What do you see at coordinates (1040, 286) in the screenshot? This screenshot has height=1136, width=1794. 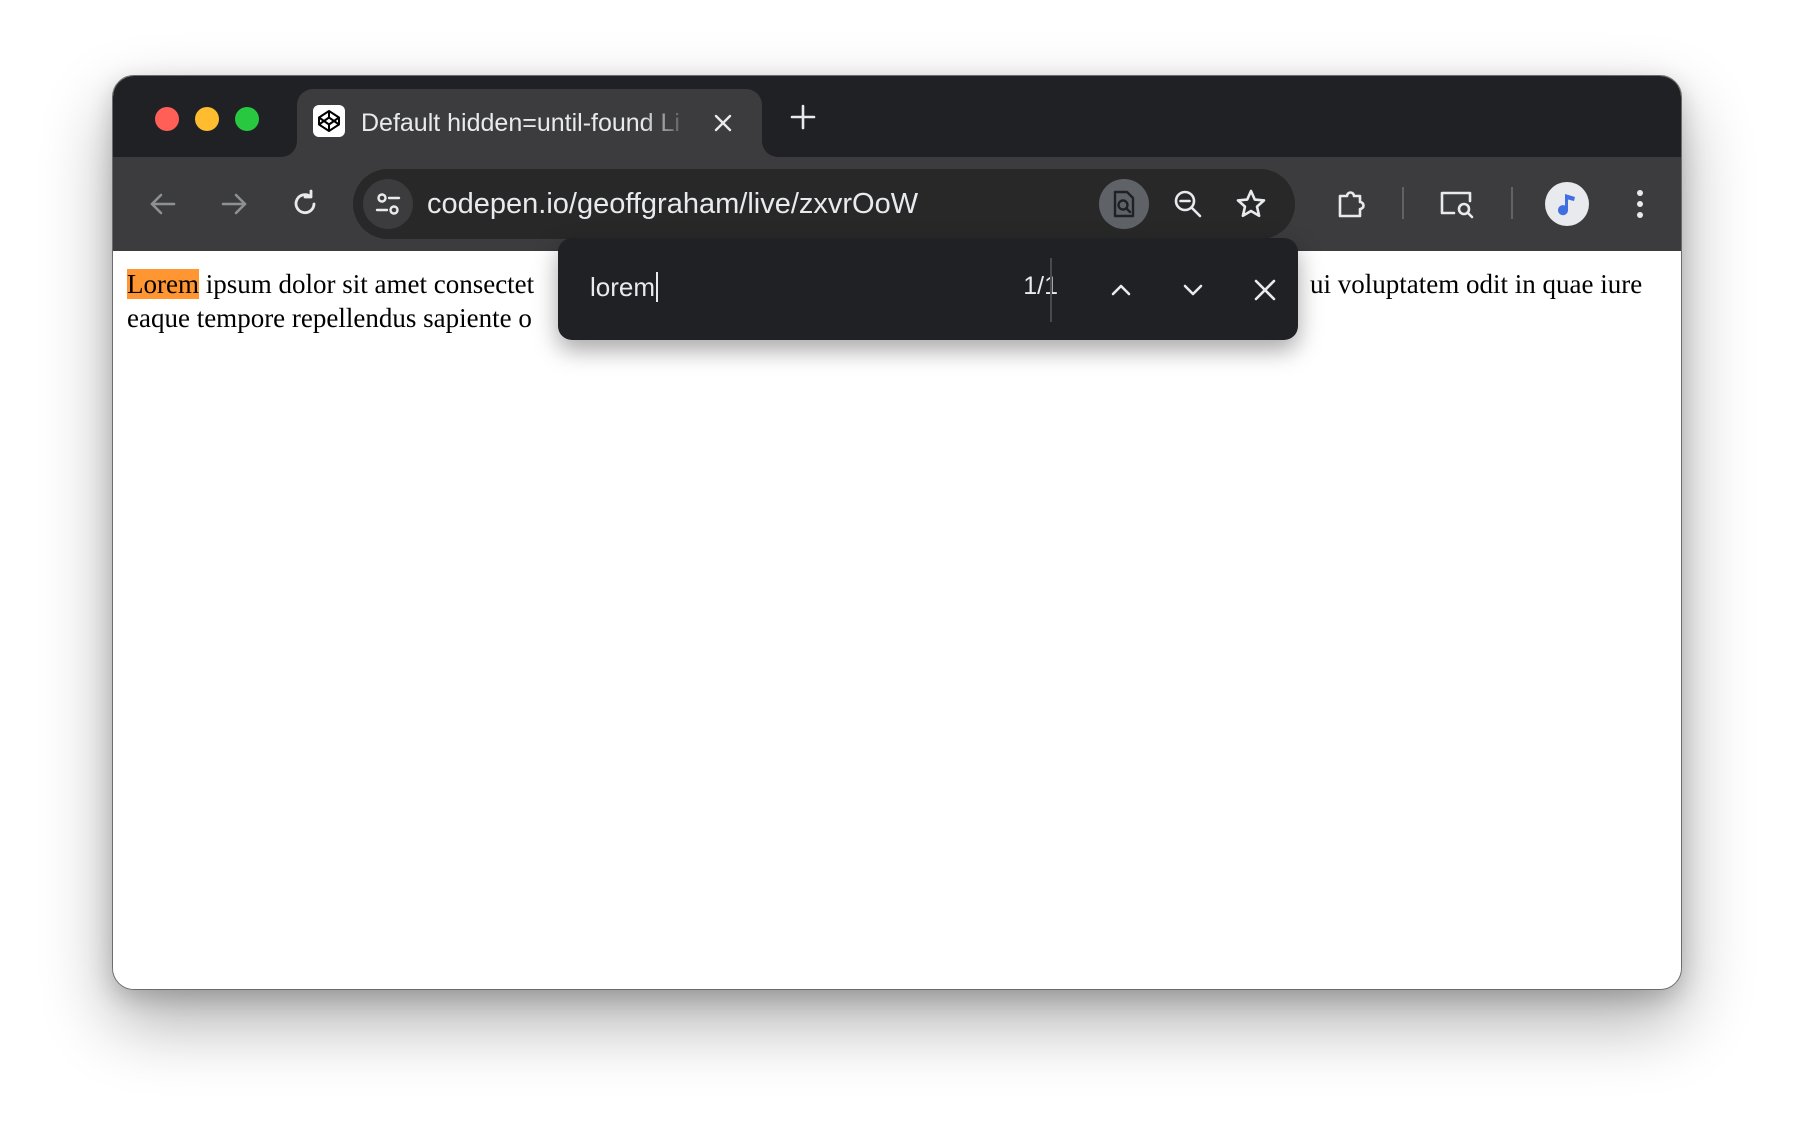 I see `find-match-count: 1/1` at bounding box center [1040, 286].